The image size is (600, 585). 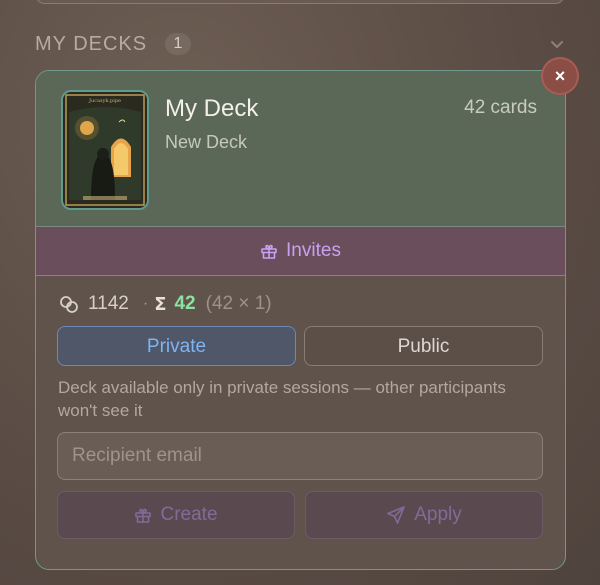 I want to click on invites-button: Invites, so click(x=300, y=251).